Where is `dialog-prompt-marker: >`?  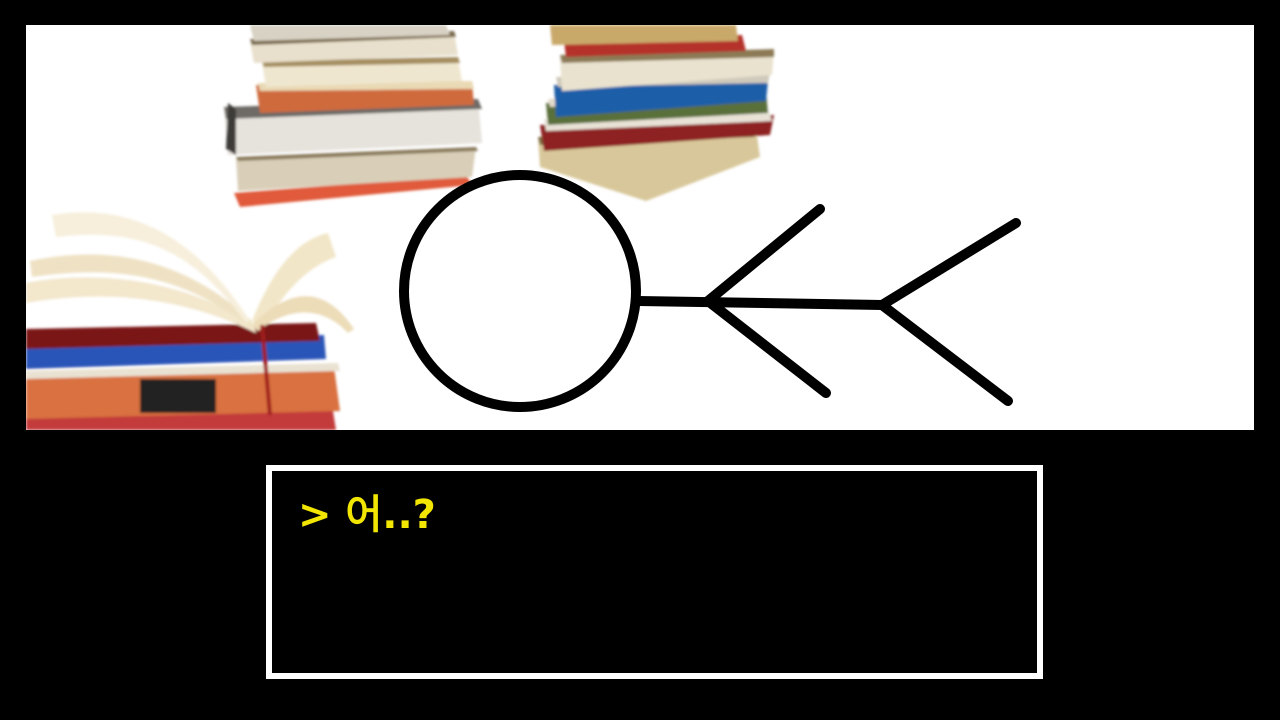
dialog-prompt-marker: > is located at coordinates (315, 515).